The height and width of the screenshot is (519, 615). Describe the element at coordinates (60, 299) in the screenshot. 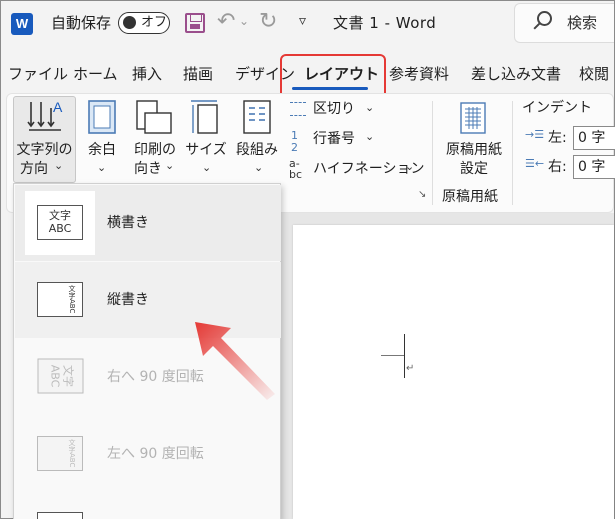

I see `vertical-text-icon: 文字ABC` at that location.